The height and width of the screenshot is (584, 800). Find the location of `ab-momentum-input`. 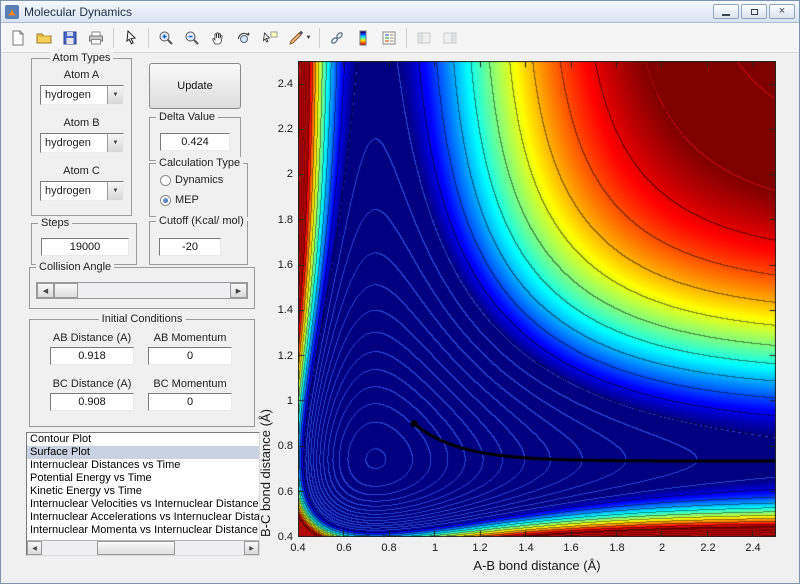

ab-momentum-input is located at coordinates (190, 356).